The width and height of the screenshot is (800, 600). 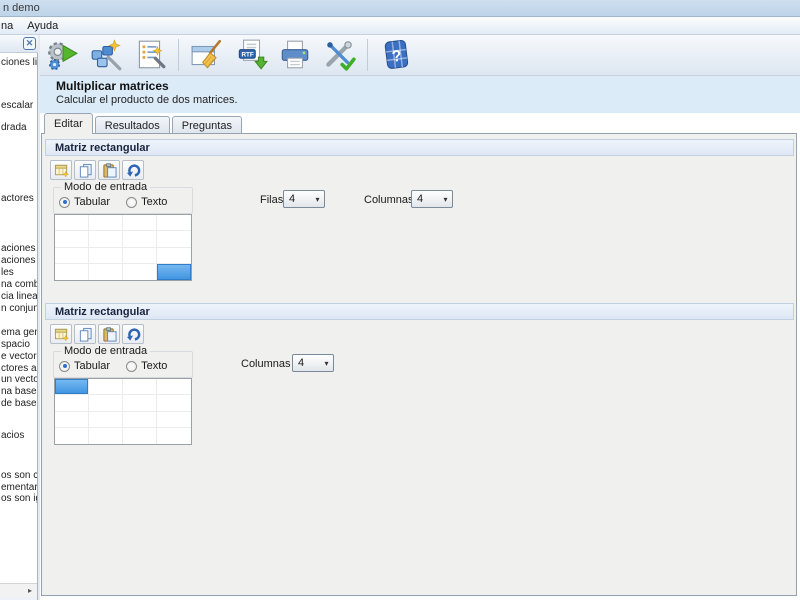 I want to click on undo-icon, so click(x=133, y=170).